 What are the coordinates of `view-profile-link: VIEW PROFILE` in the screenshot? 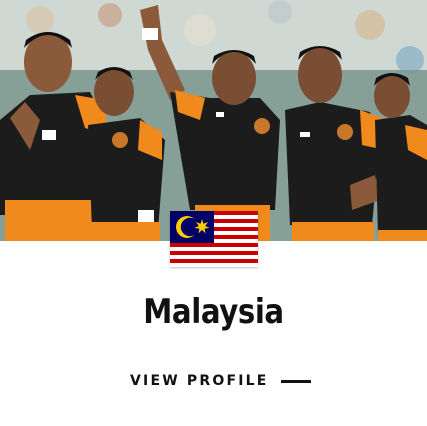 It's located at (220, 381).